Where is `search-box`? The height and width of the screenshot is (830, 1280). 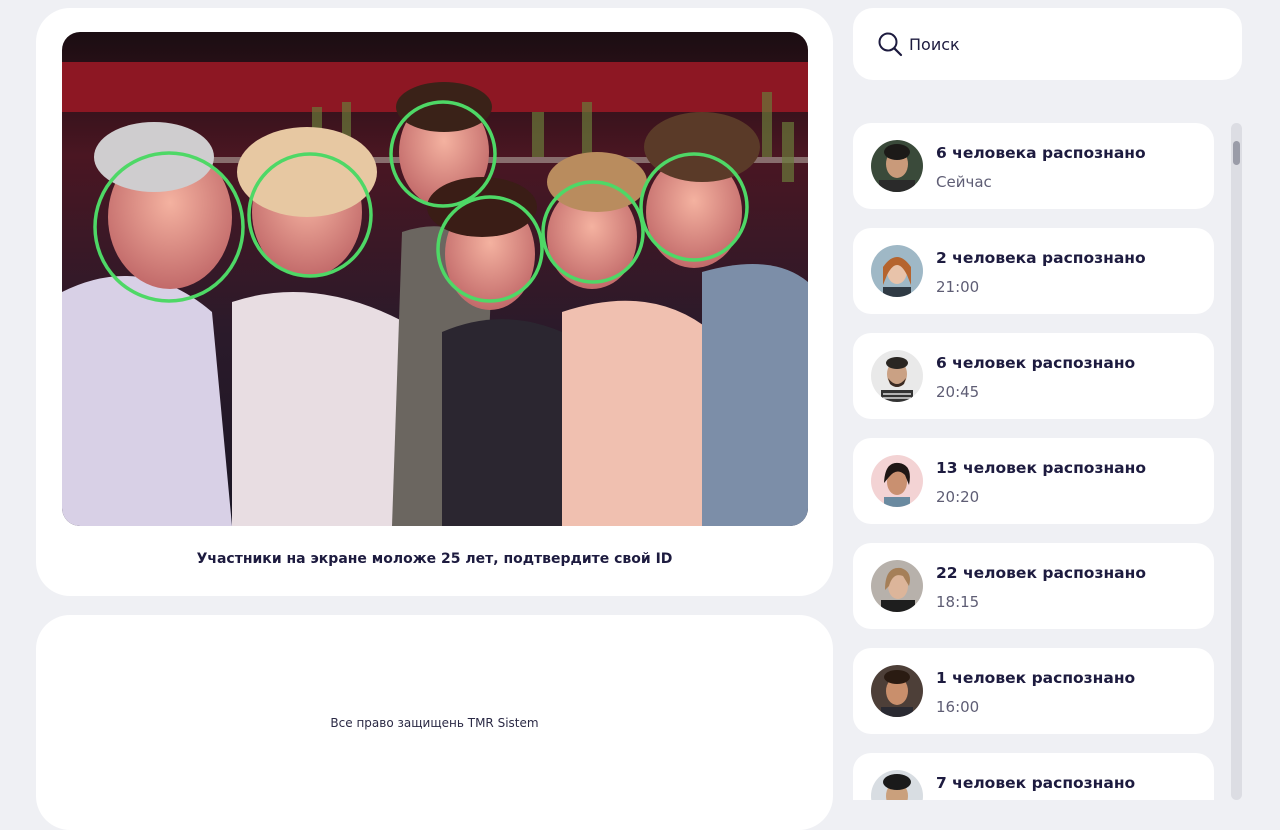
search-box is located at coordinates (1047, 44).